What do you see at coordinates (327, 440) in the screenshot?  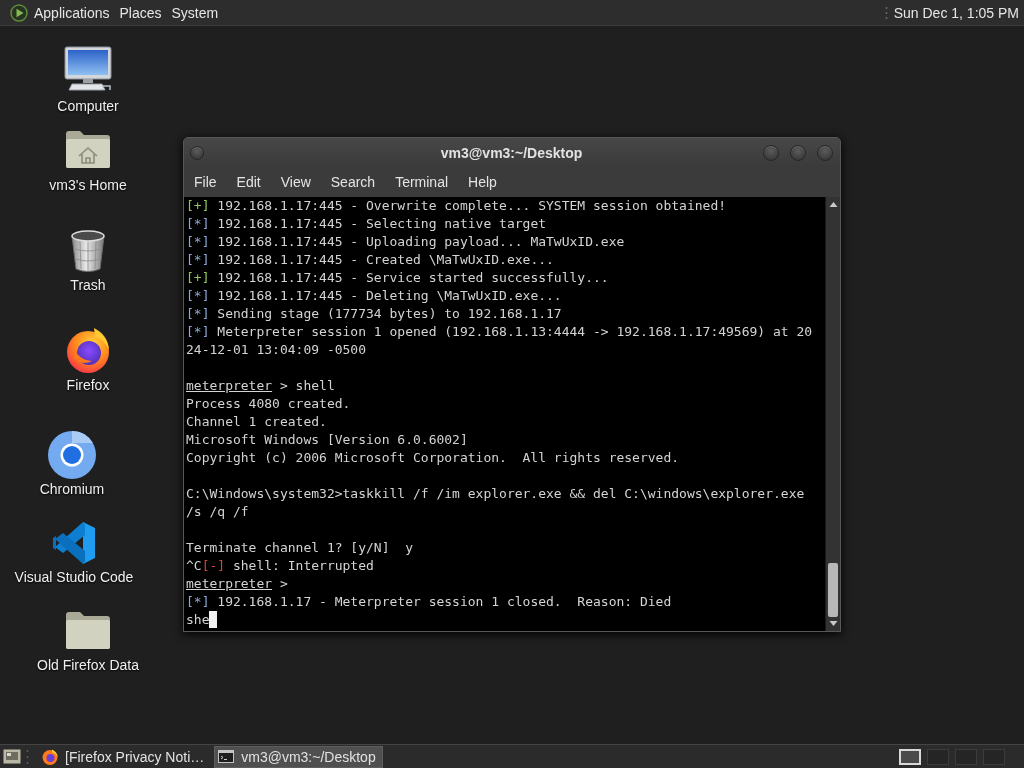 I see `terminal-line: Microsoft Windows [Version 6.0.6002]` at bounding box center [327, 440].